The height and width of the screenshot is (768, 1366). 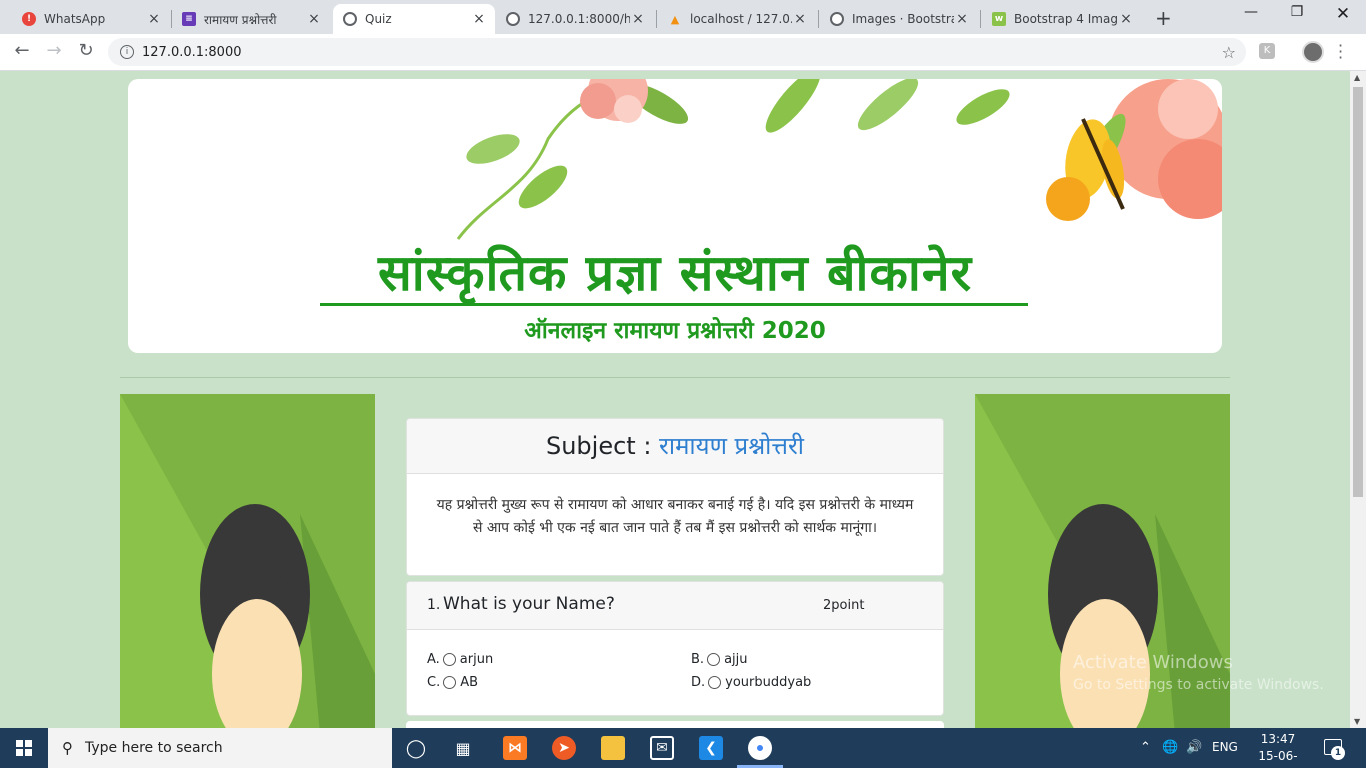 What do you see at coordinates (903, 19) in the screenshot?
I see `tab-label: Images · Bootstrap` at bounding box center [903, 19].